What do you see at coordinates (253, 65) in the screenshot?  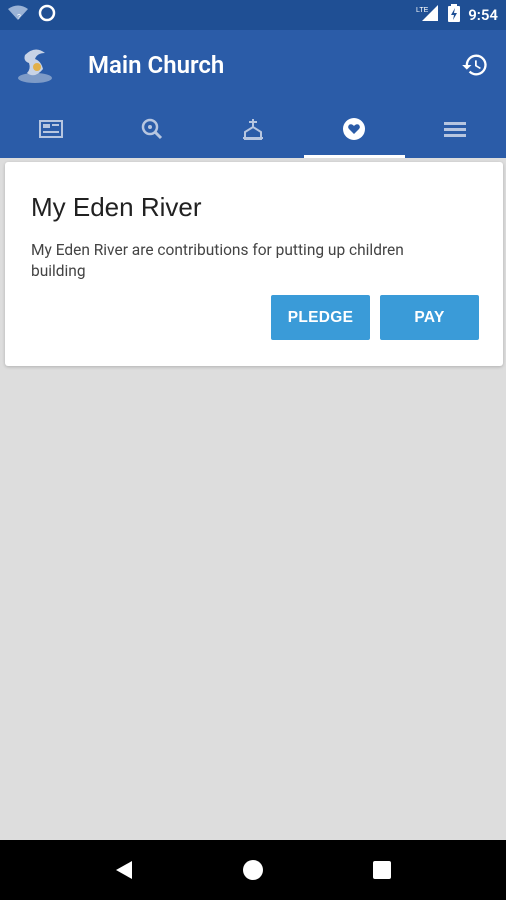 I see `app-bar: Main Church` at bounding box center [253, 65].